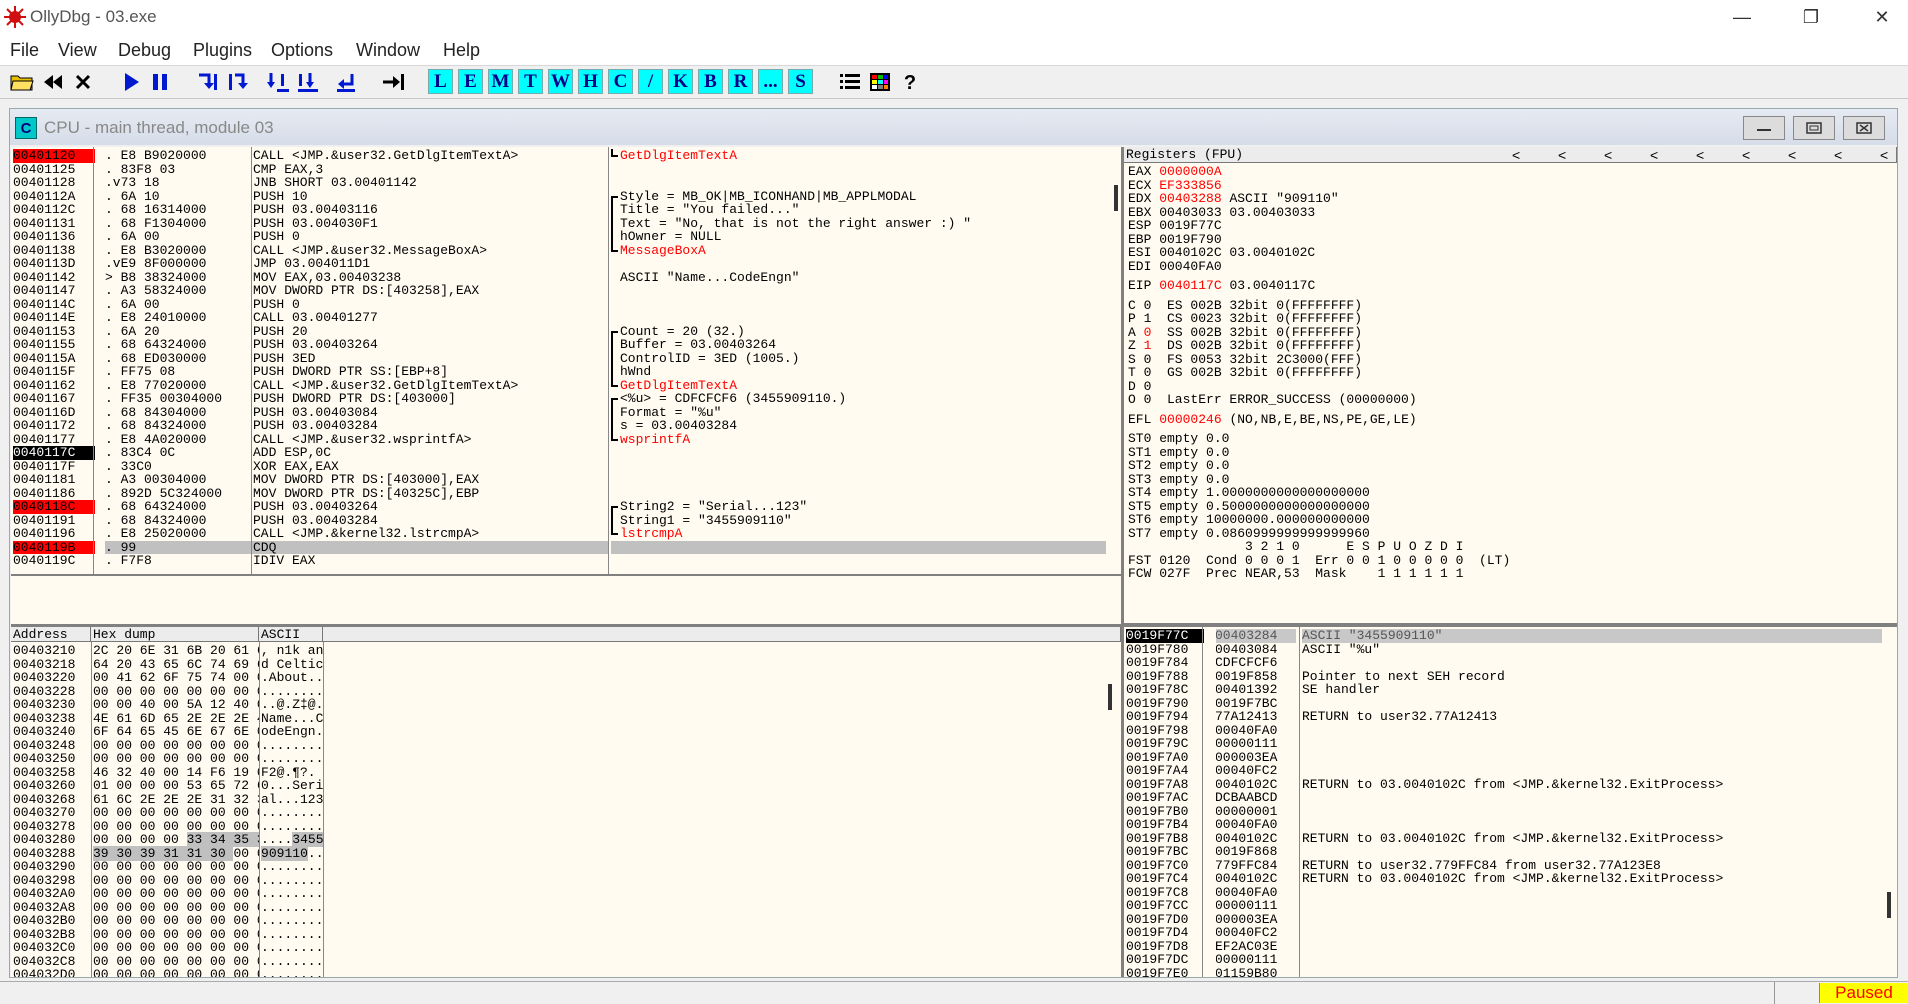 This screenshot has width=1908, height=1004. I want to click on stack-value-row: 0040102C, so click(1256, 879).